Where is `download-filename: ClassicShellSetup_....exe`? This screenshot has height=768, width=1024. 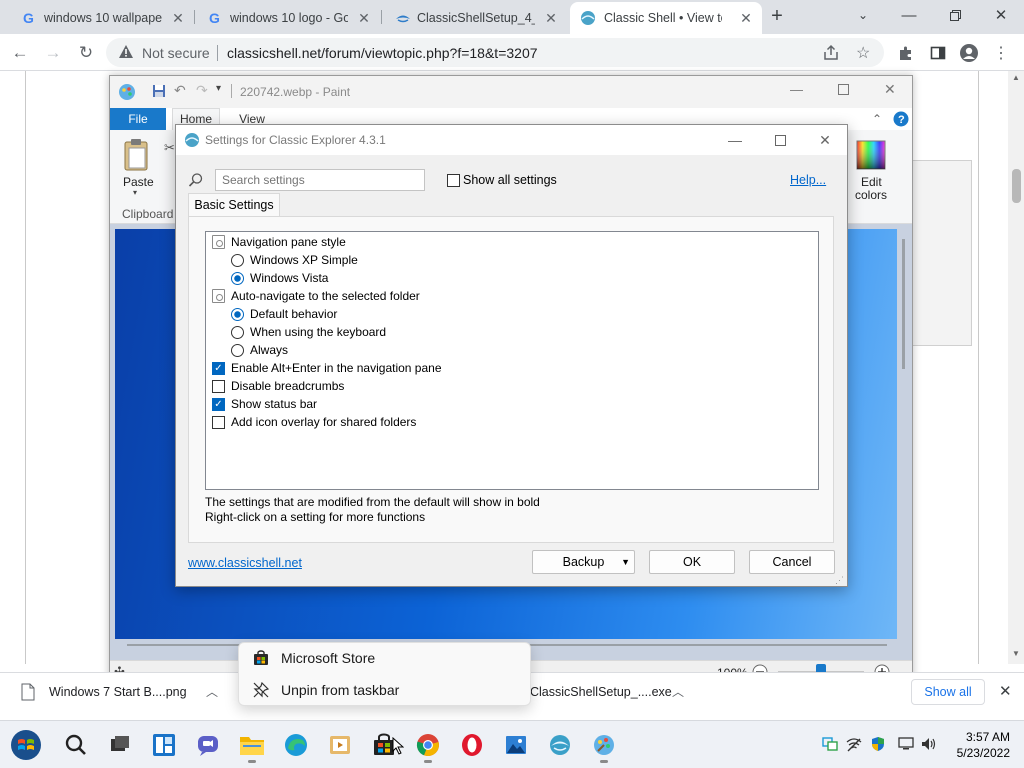
download-filename: ClassicShellSetup_....exe is located at coordinates (601, 692).